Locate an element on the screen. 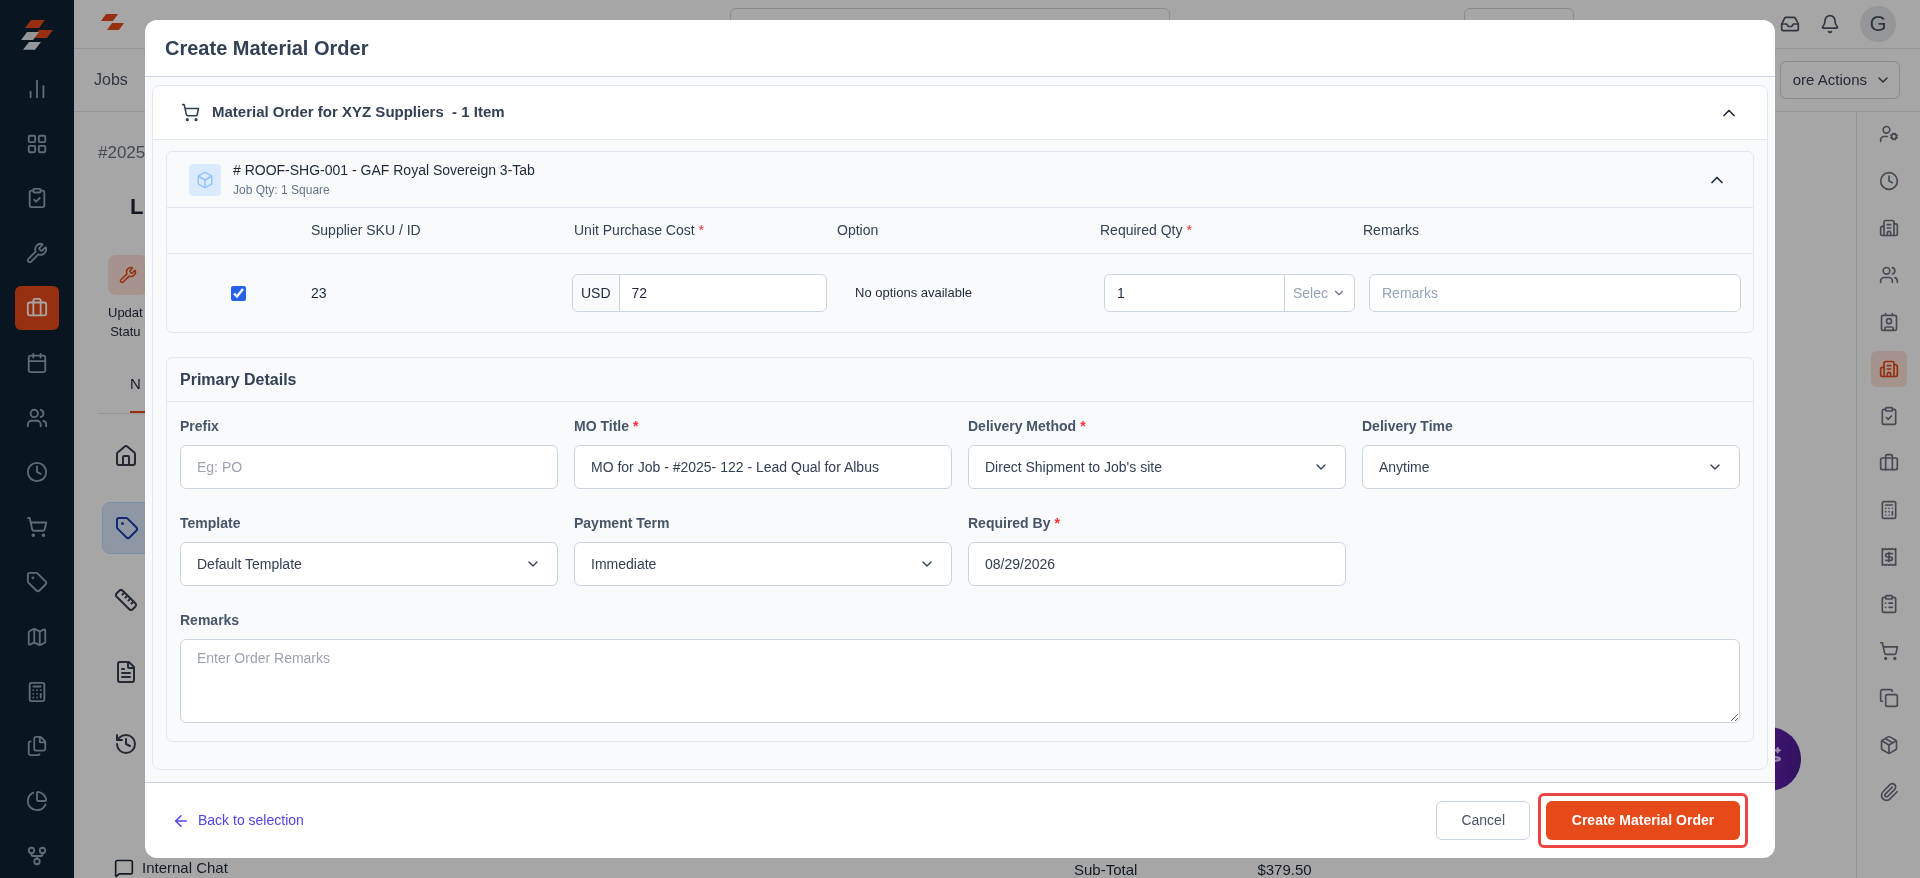  back-link: Back to selection is located at coordinates (238, 820).